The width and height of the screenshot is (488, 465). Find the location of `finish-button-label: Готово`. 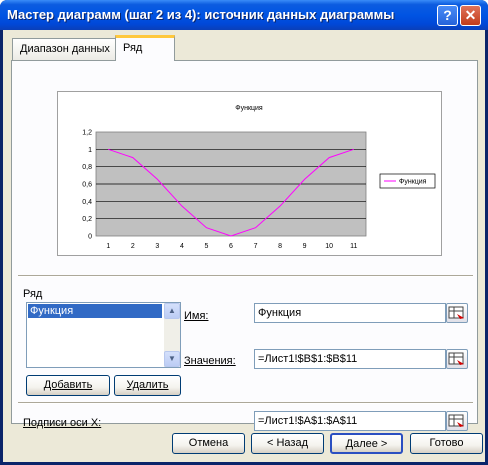

finish-button-label: Готово is located at coordinates (446, 443).